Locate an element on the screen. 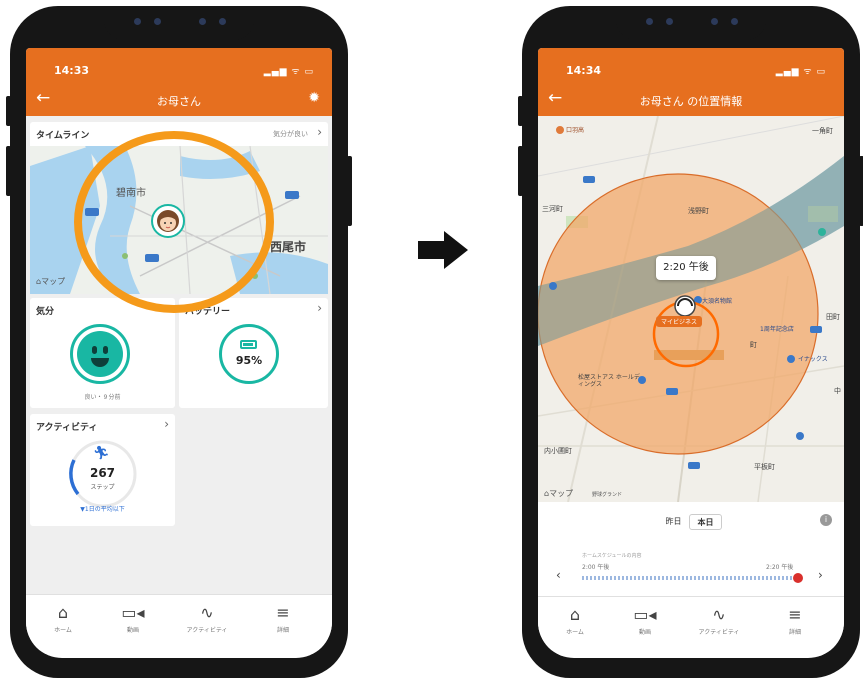 Image resolution: width=863 pixels, height=685 pixels. map-label: 町 is located at coordinates (753, 345).